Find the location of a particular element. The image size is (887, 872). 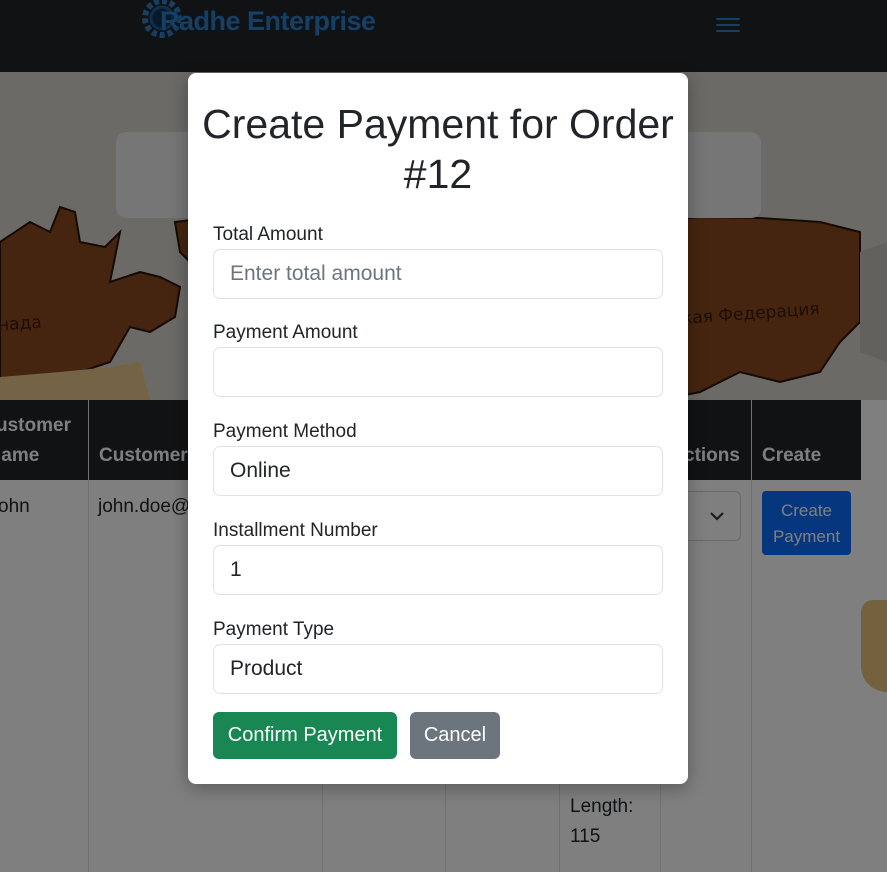

payment-amount-input is located at coordinates (438, 372).